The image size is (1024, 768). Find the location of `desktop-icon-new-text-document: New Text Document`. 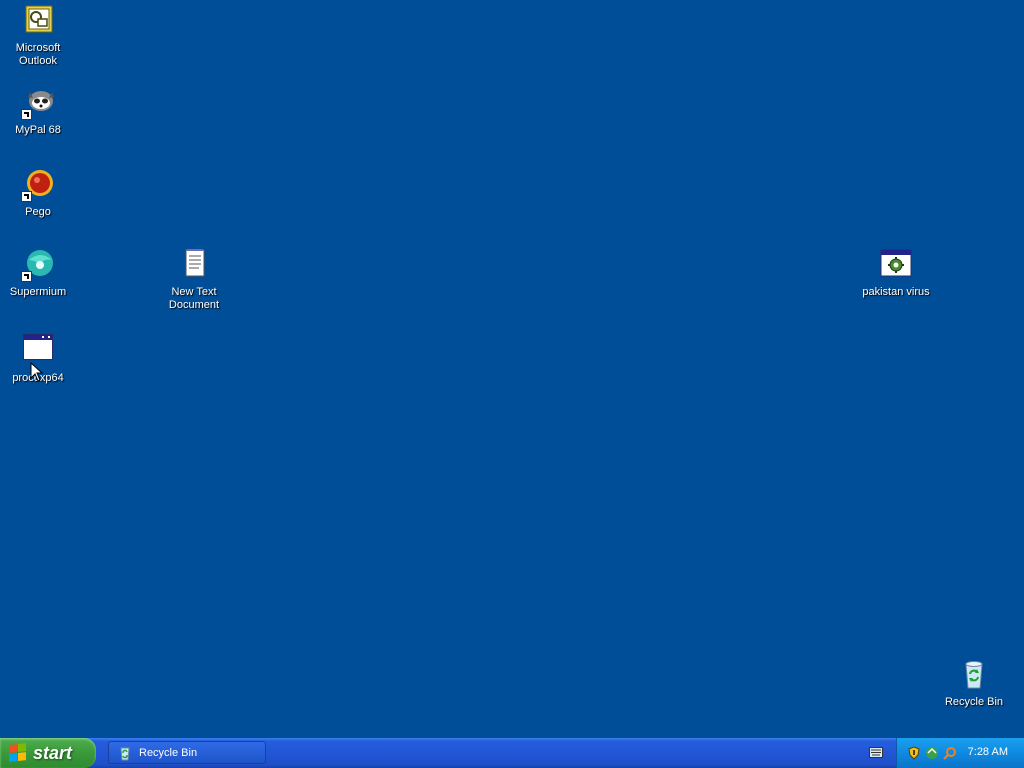

desktop-icon-new-text-document: New Text Document is located at coordinates (194, 280).